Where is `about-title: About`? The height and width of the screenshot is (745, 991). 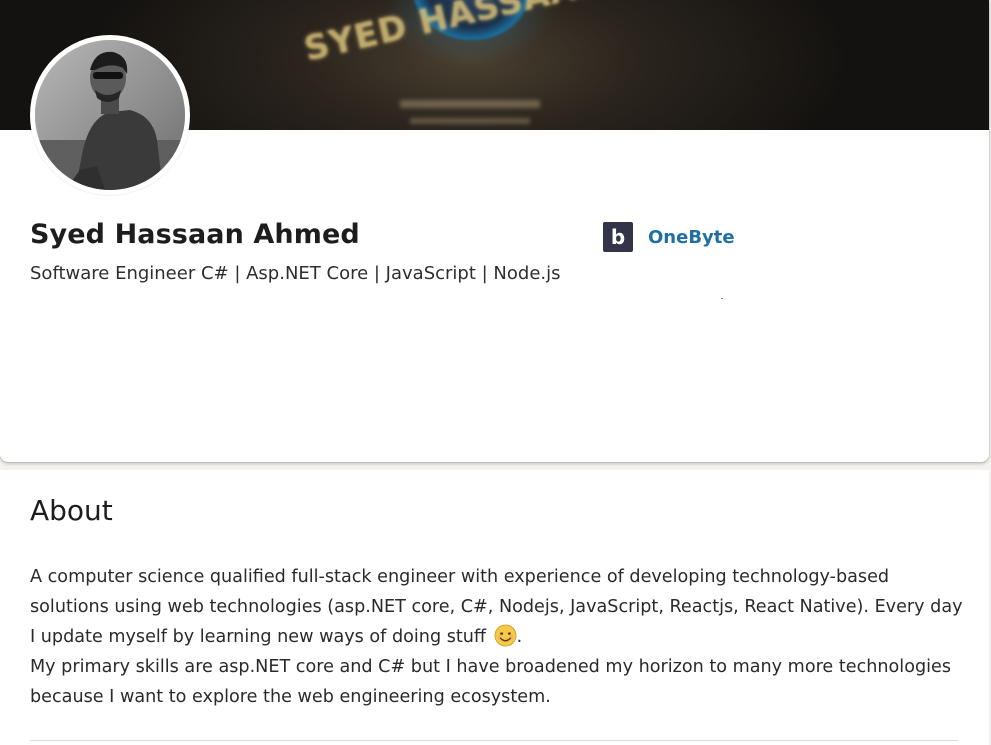
about-title: About is located at coordinates (71, 510).